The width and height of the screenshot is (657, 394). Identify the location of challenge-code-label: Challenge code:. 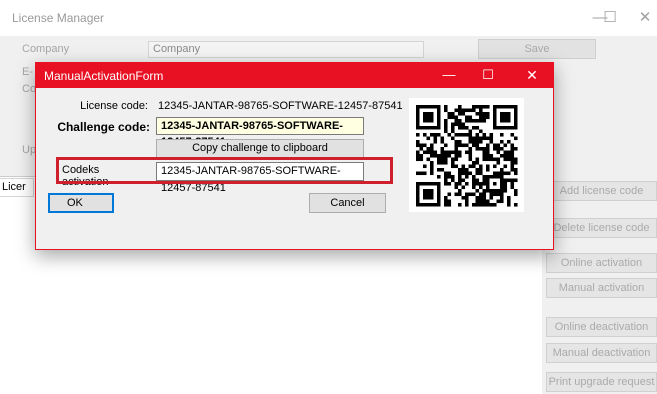
(103, 127).